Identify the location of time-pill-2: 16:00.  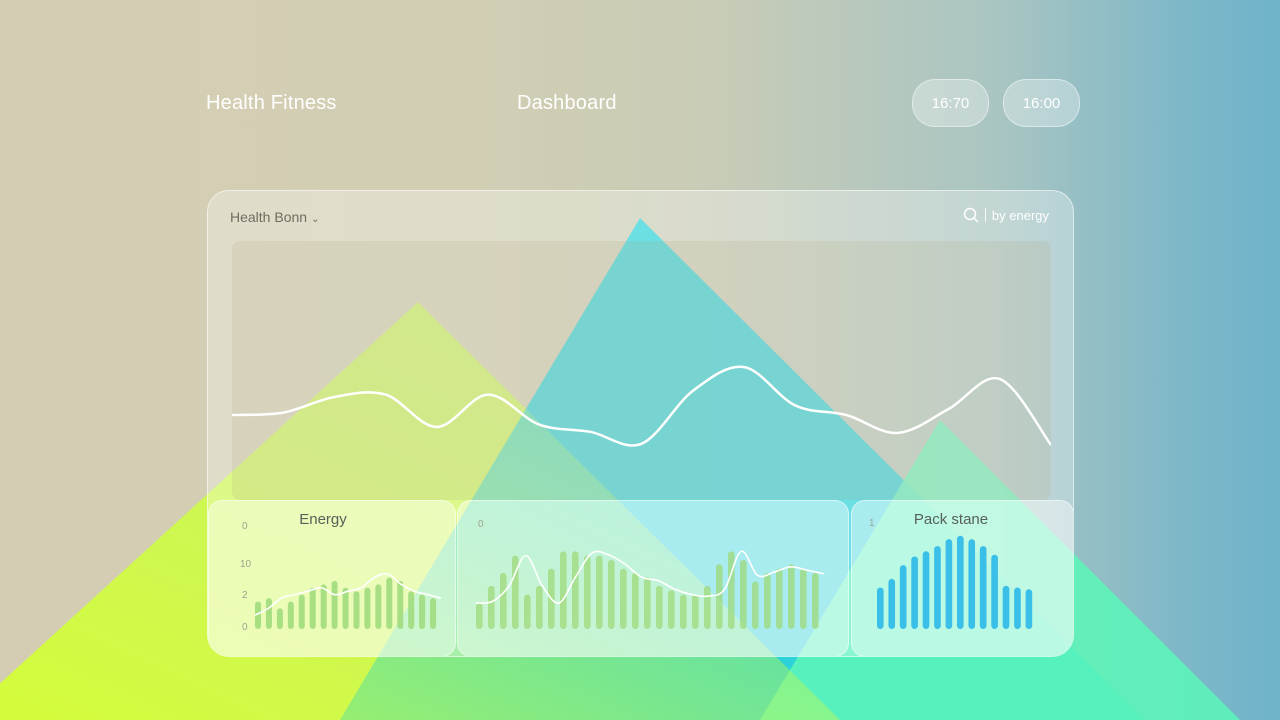
(1041, 103).